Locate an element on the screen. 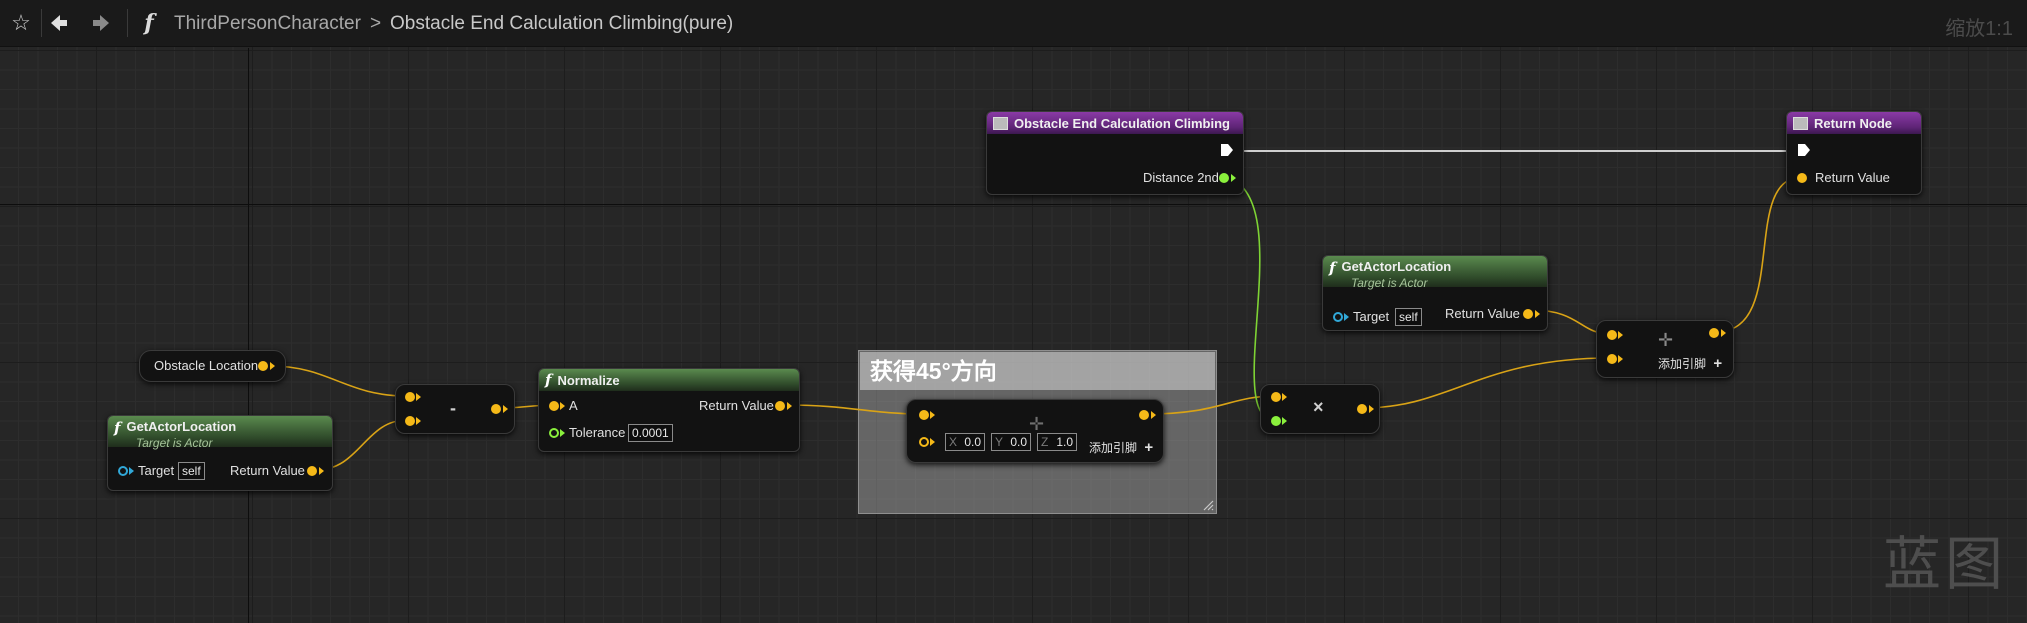 The height and width of the screenshot is (623, 2027). obstacle-location-output-arrow is located at coordinates (272, 366).